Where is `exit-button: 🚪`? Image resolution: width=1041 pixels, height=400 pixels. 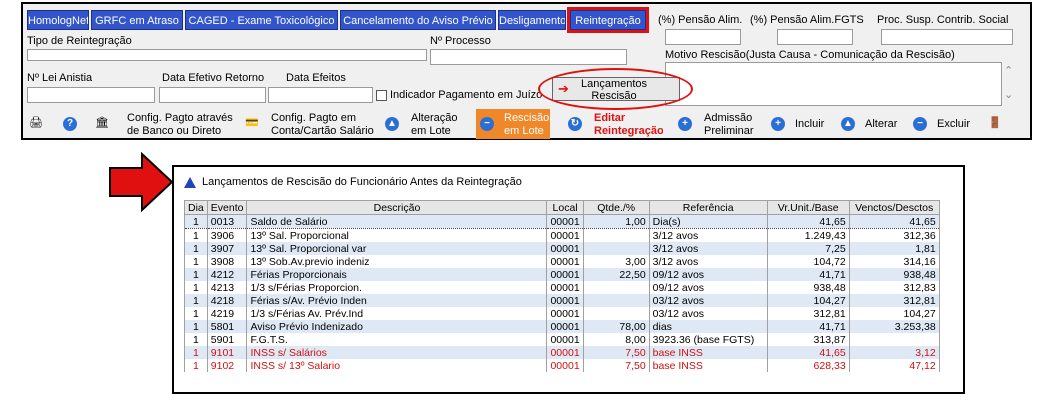
exit-button: 🚪 is located at coordinates (998, 124).